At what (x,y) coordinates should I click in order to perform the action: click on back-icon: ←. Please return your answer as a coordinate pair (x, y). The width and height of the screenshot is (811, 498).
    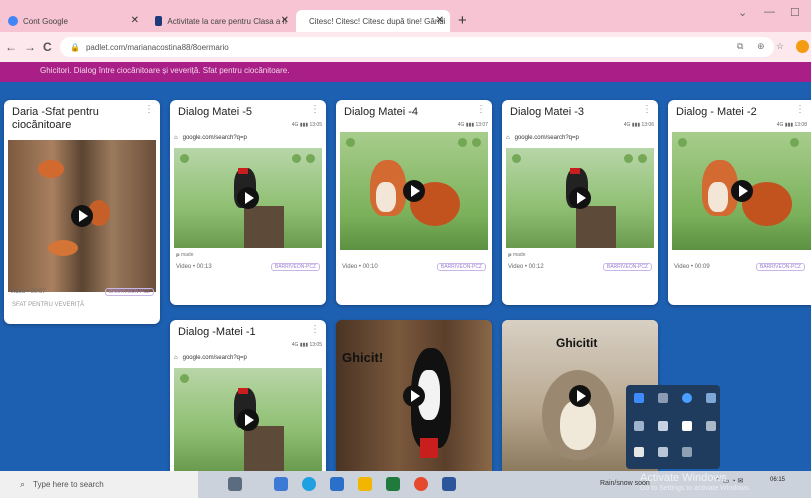
    Looking at the image, I should click on (11, 47).